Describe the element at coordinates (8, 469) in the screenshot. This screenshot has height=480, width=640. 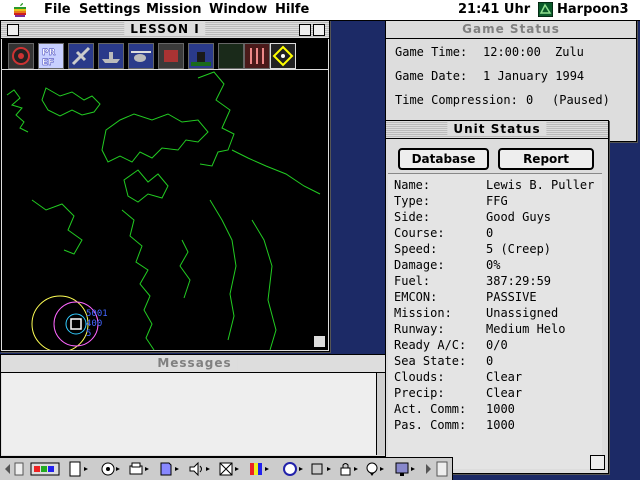
I see `strip-scroll-left-icon` at that location.